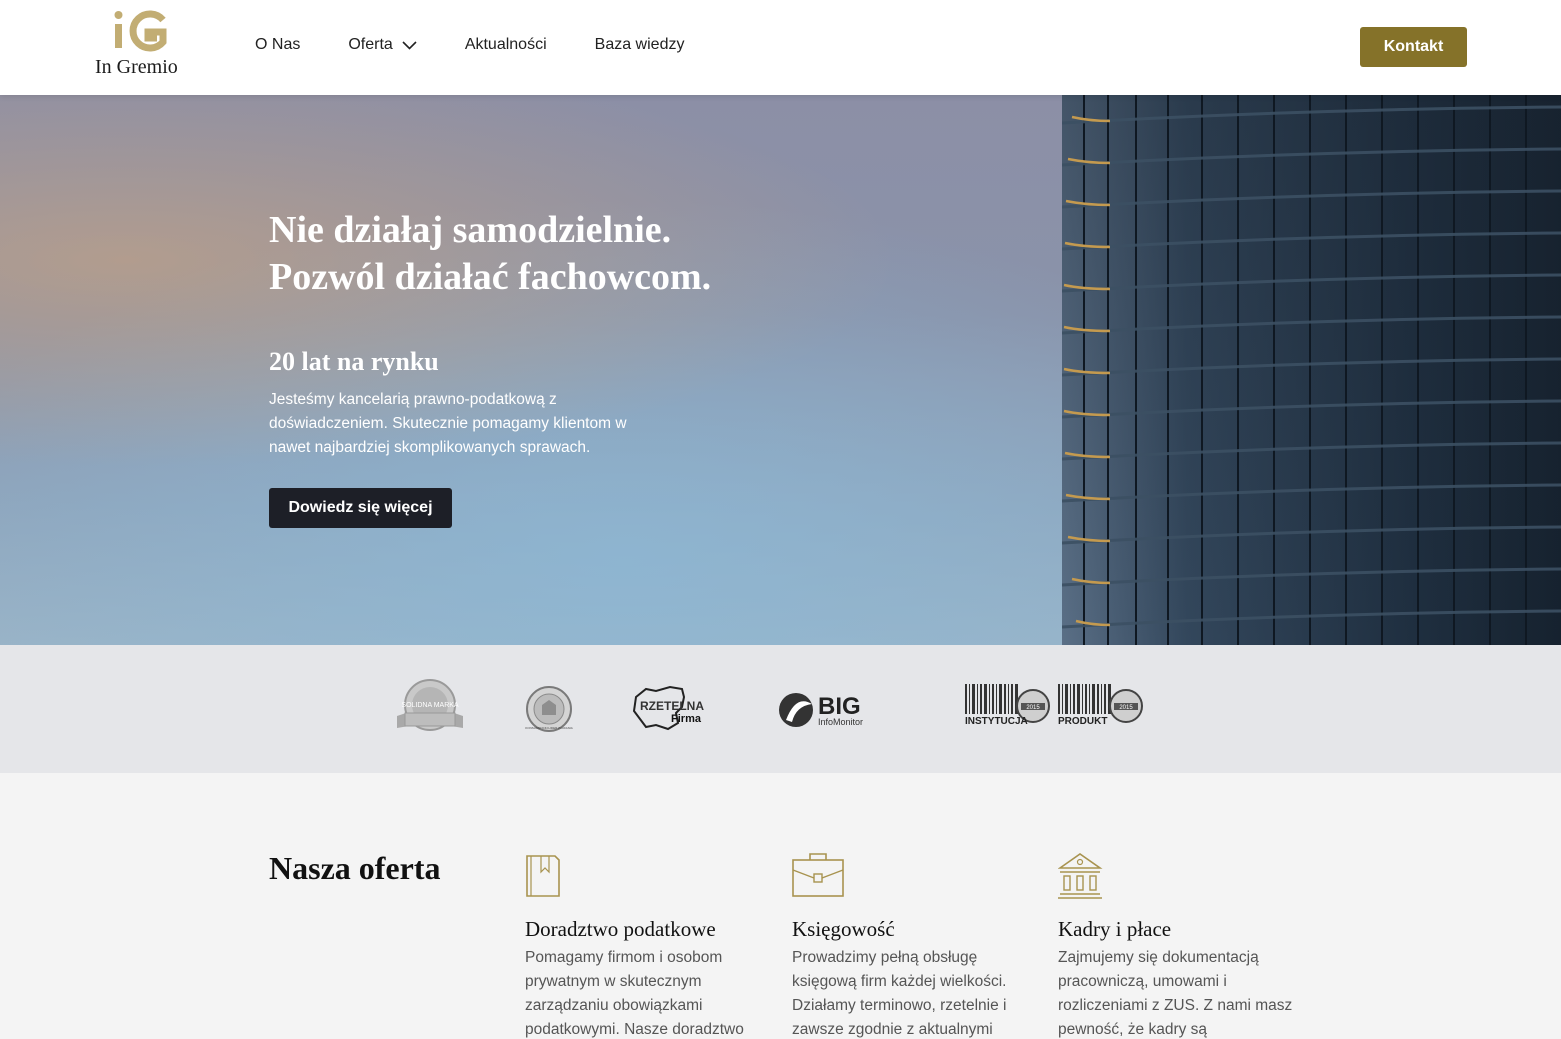  What do you see at coordinates (409, 45) in the screenshot?
I see `chevron-down-icon` at bounding box center [409, 45].